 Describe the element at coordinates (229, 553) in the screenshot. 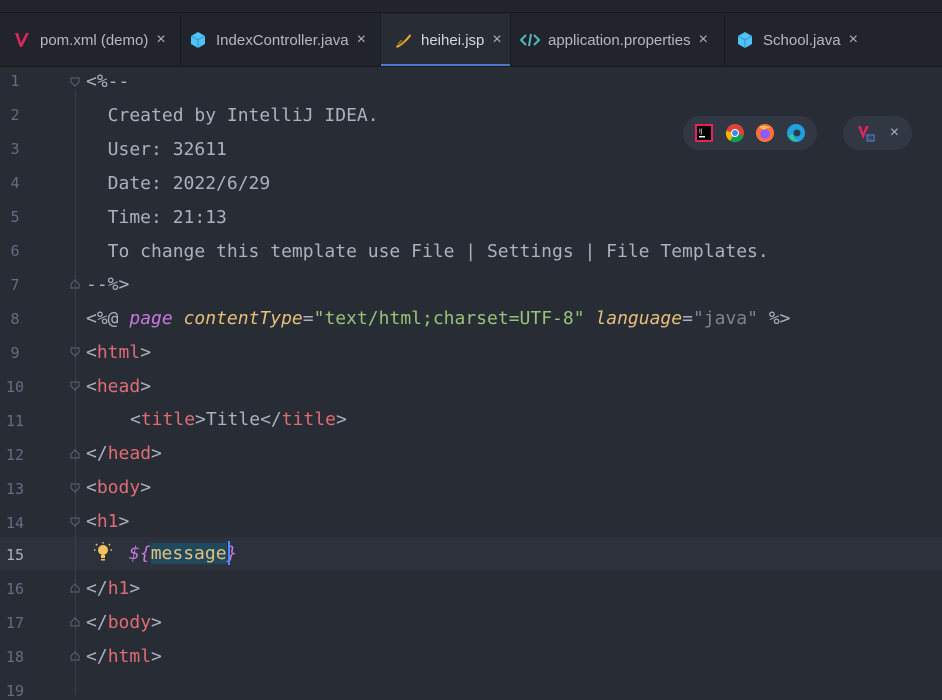

I see `text-caret` at that location.